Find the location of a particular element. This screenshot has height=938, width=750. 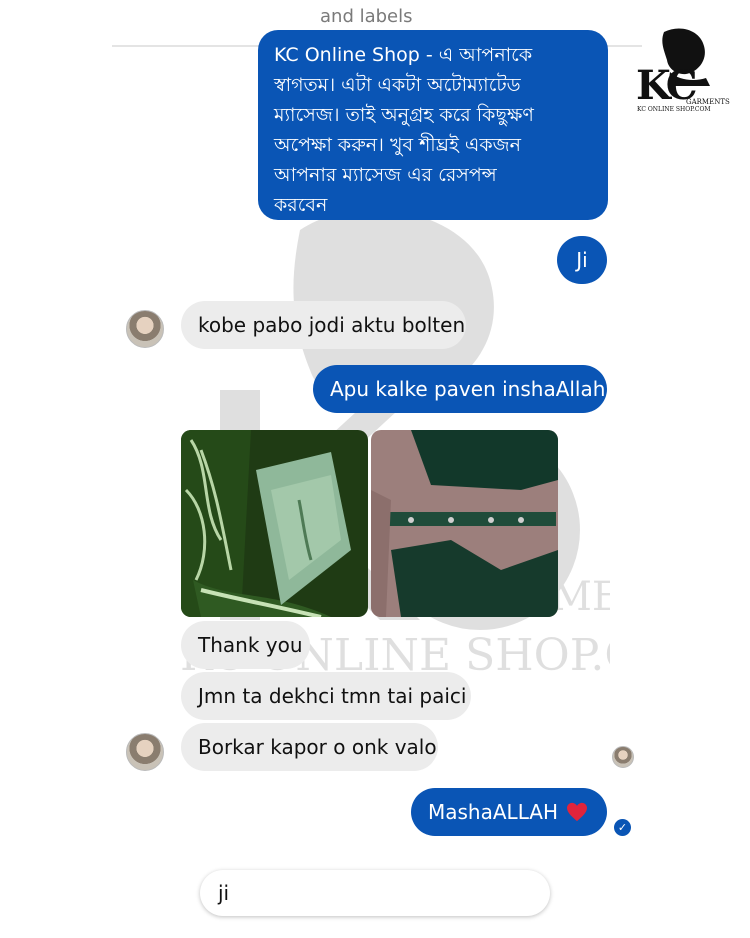

heart-icon is located at coordinates (577, 812).